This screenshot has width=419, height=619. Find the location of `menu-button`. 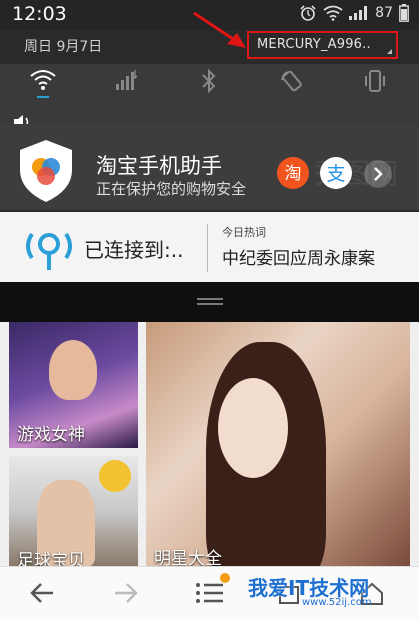

menu-button is located at coordinates (210, 592).